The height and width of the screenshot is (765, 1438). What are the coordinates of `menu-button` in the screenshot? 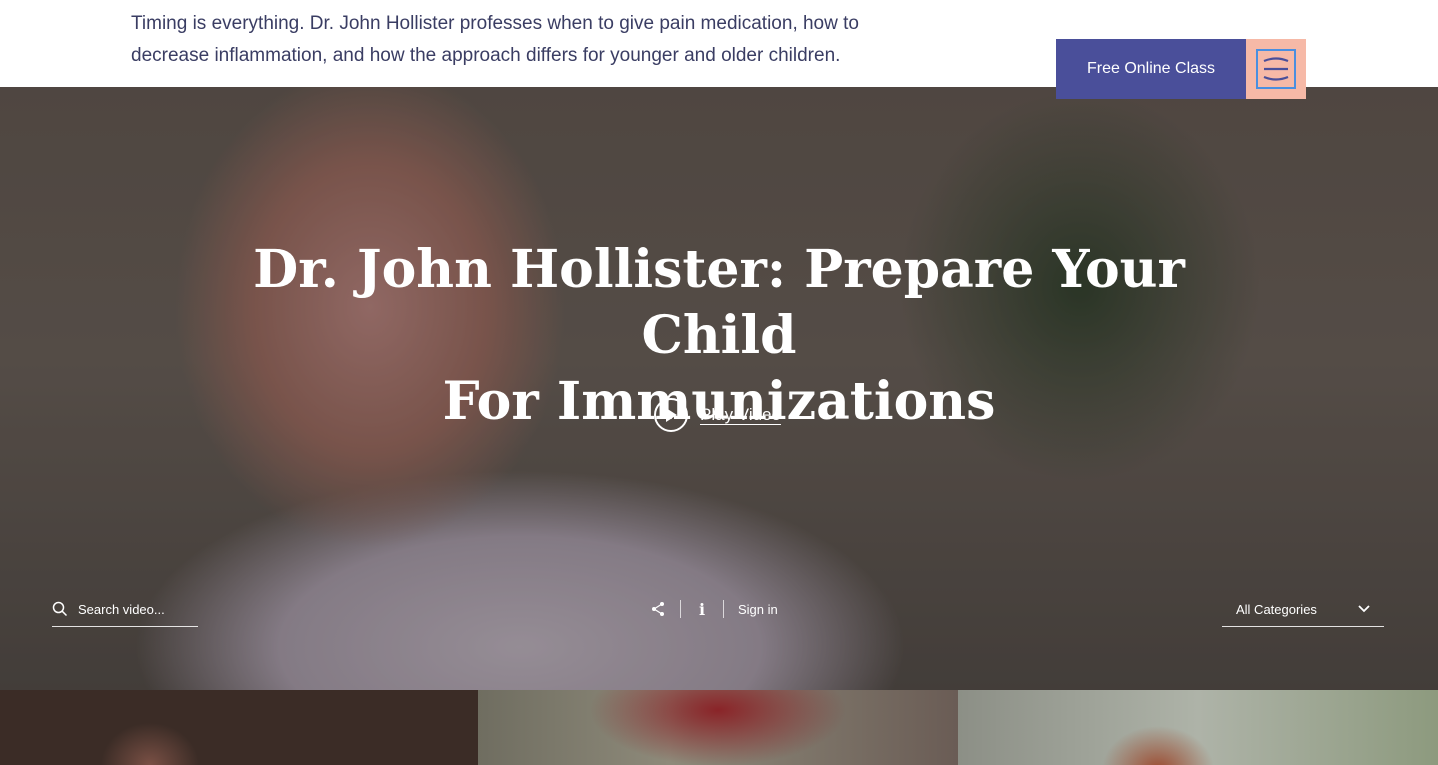 It's located at (1276, 69).